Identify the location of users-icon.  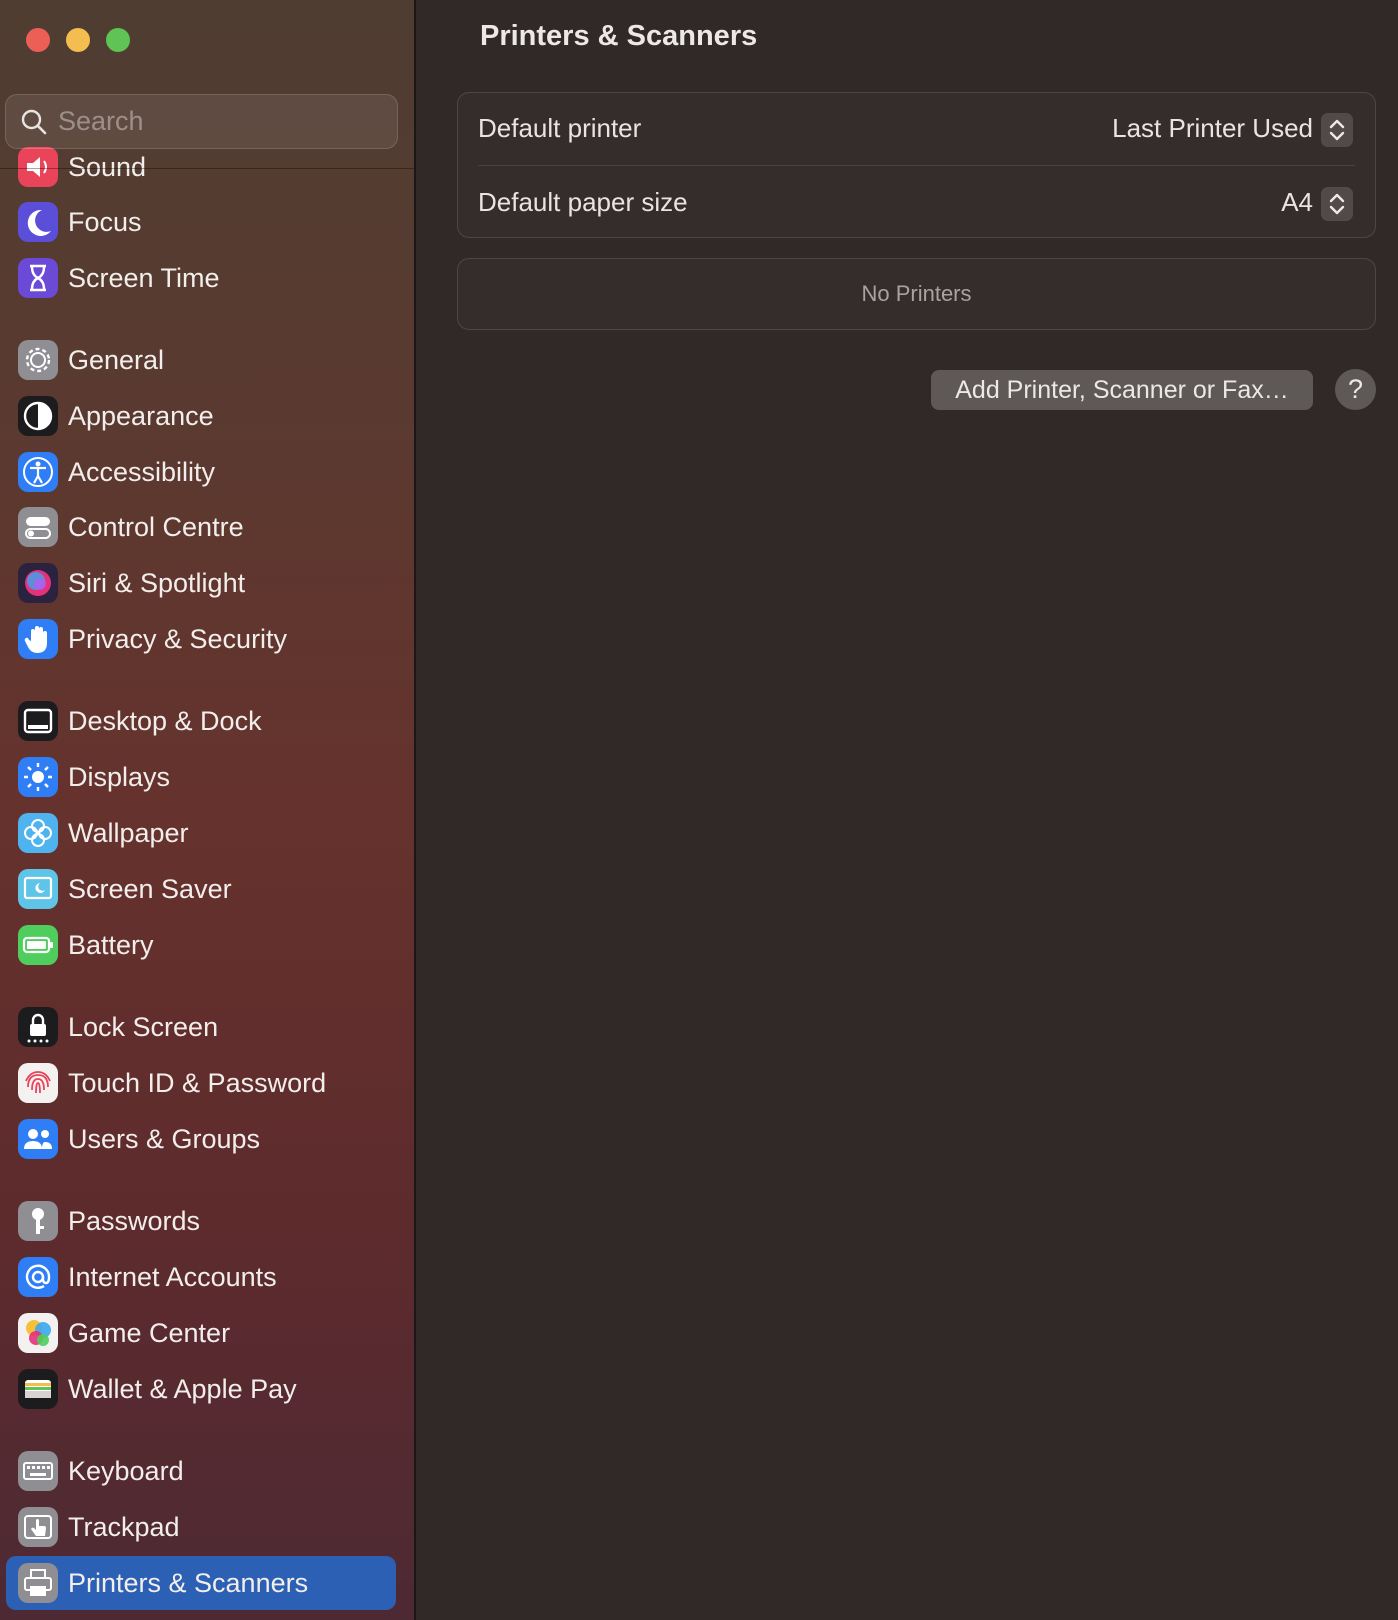
(38, 1139).